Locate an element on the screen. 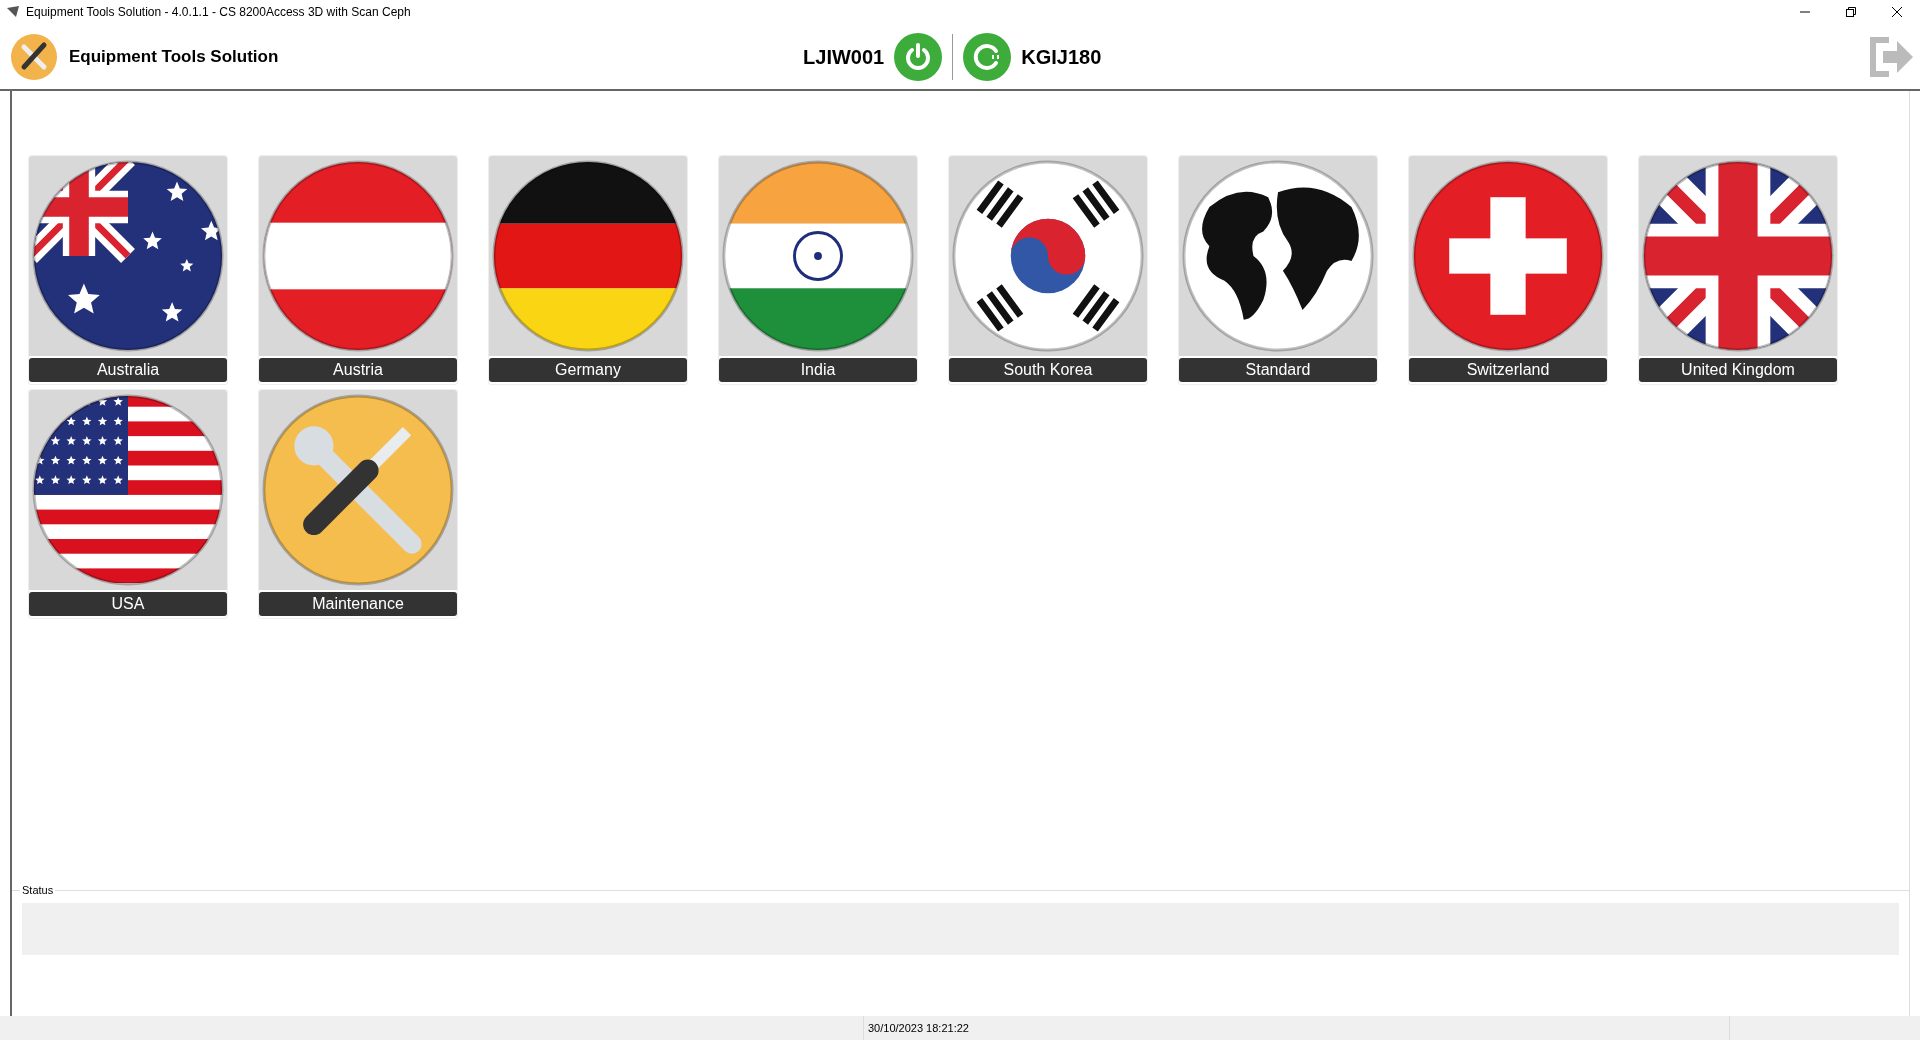 The image size is (1920, 1040). close-icon is located at coordinates (1897, 12).